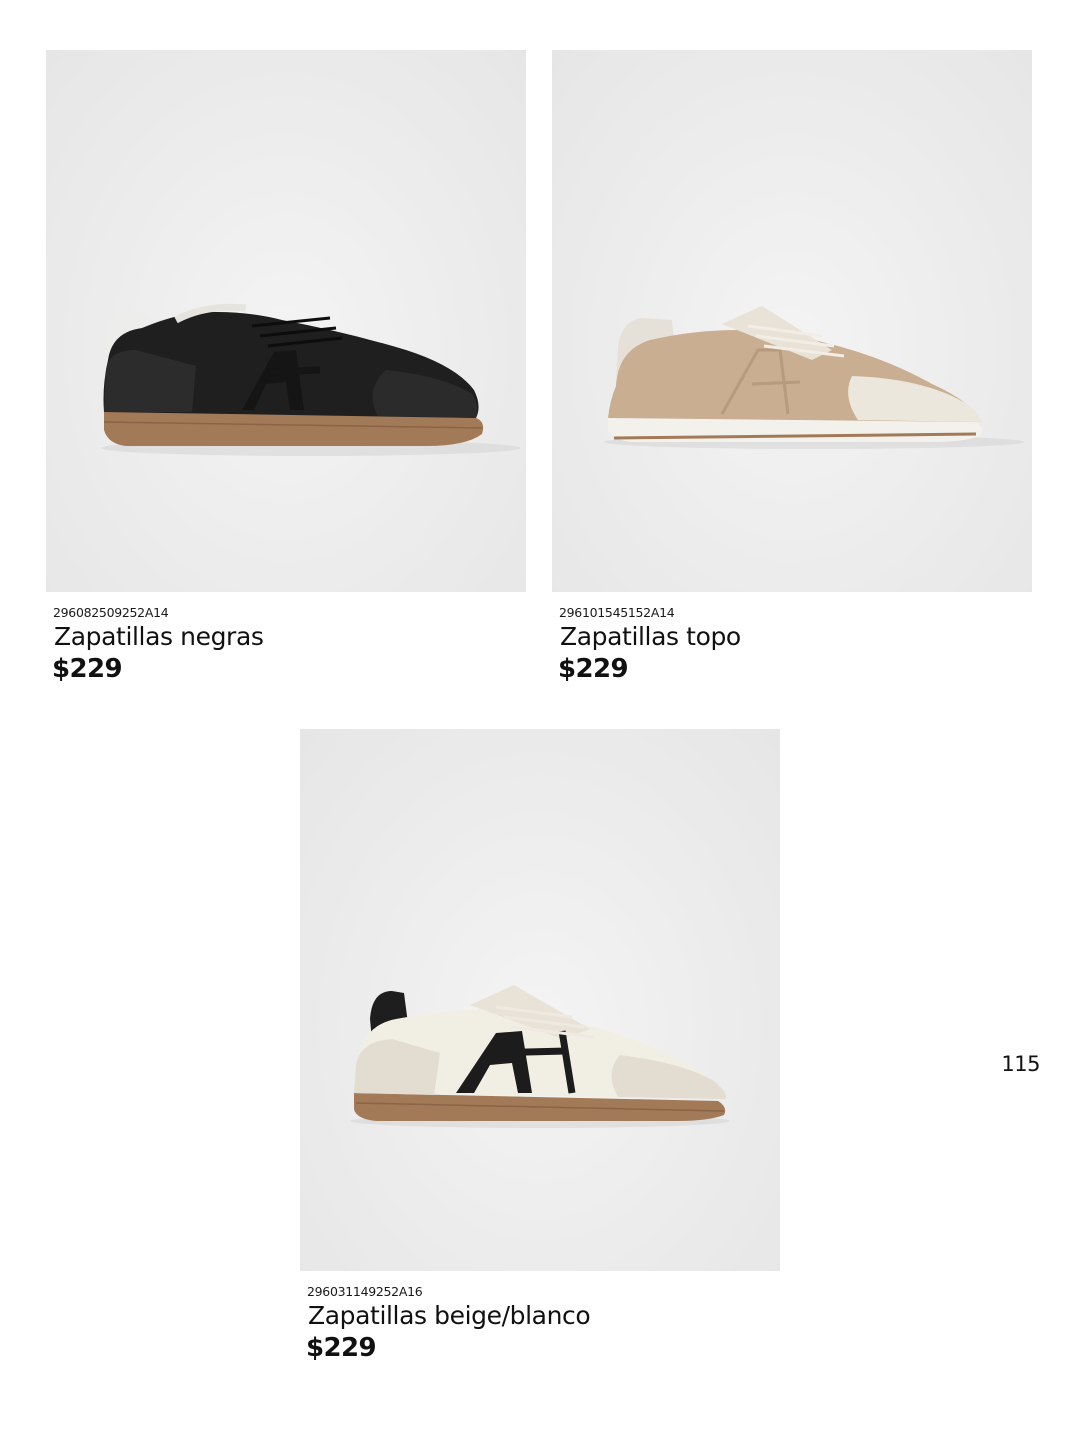 This screenshot has height=1451, width=1081. I want to click on page-number: 115, so click(1020, 1064).